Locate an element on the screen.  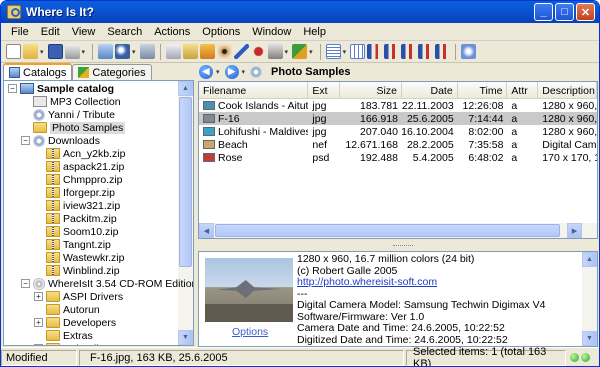
new-catalog-icon is located at coordinates (13, 51).